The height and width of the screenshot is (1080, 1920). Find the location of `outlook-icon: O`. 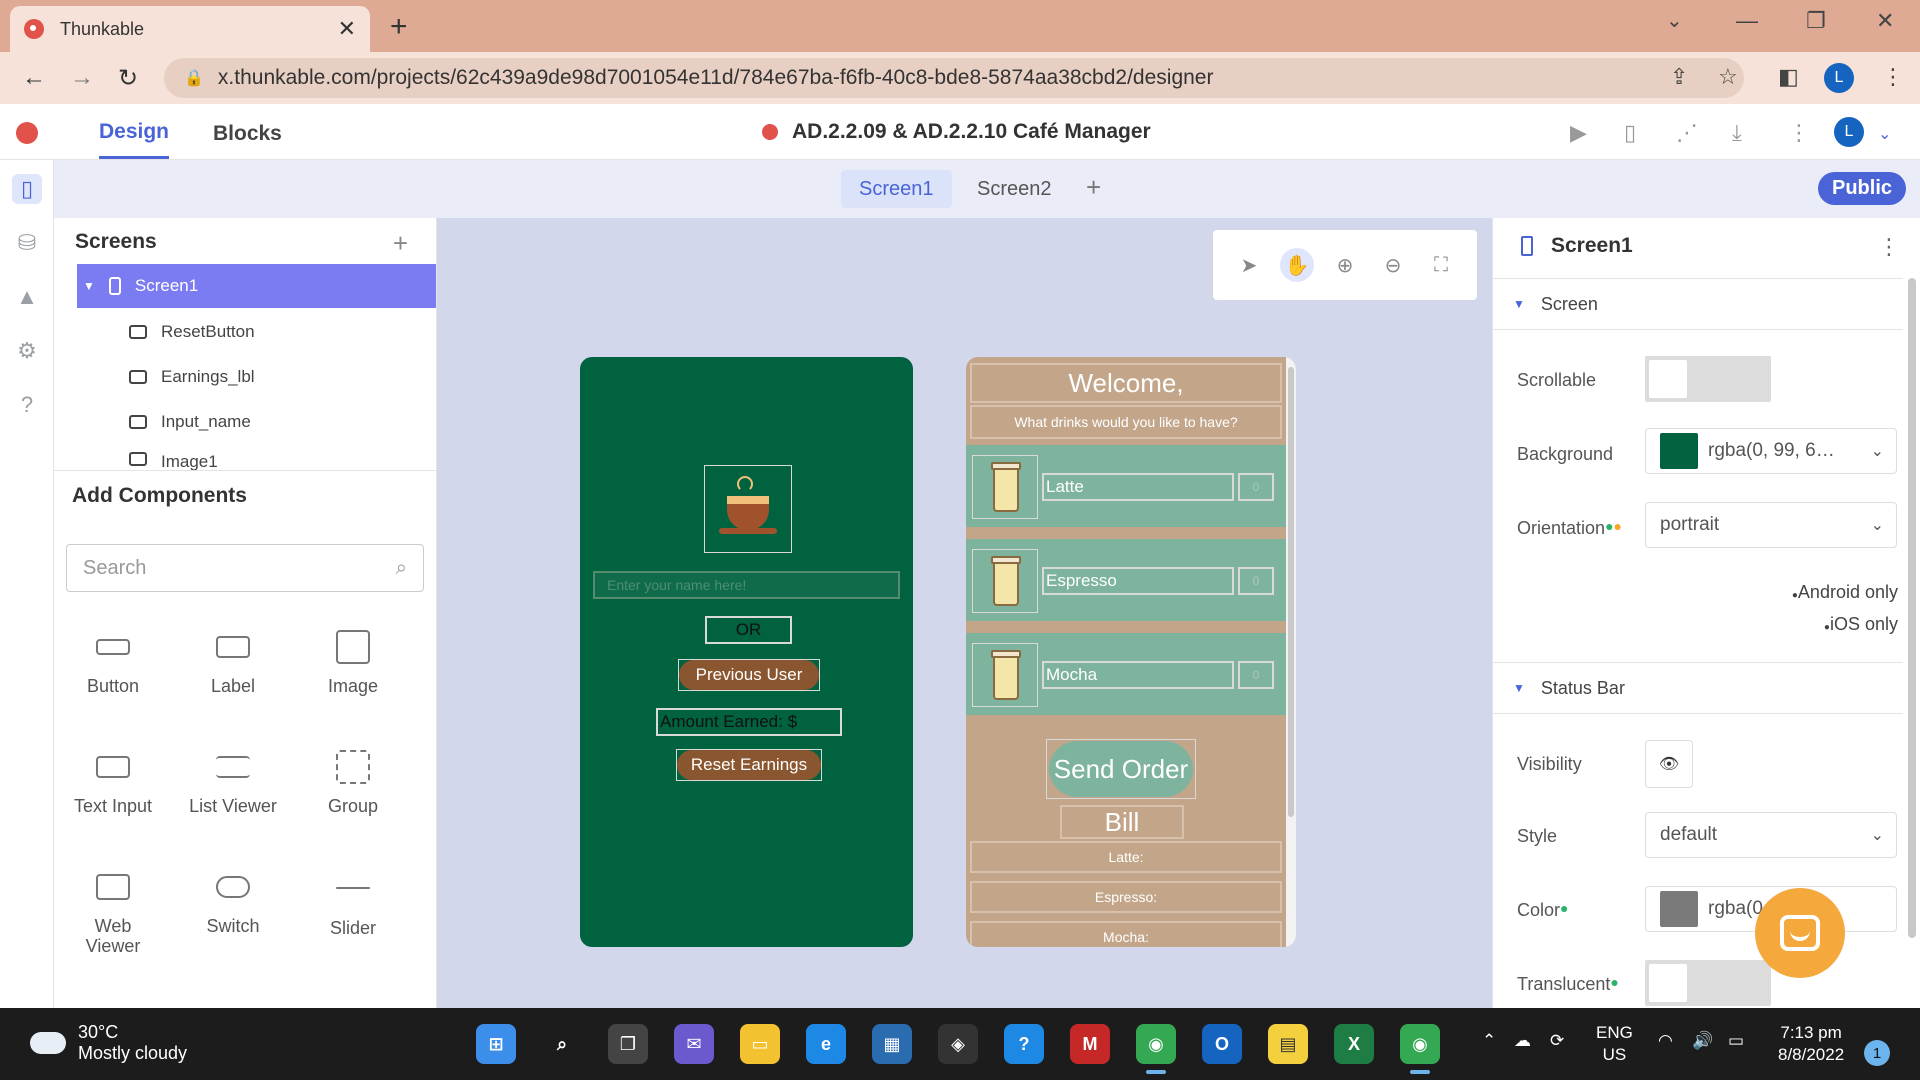

outlook-icon: O is located at coordinates (1222, 1044).